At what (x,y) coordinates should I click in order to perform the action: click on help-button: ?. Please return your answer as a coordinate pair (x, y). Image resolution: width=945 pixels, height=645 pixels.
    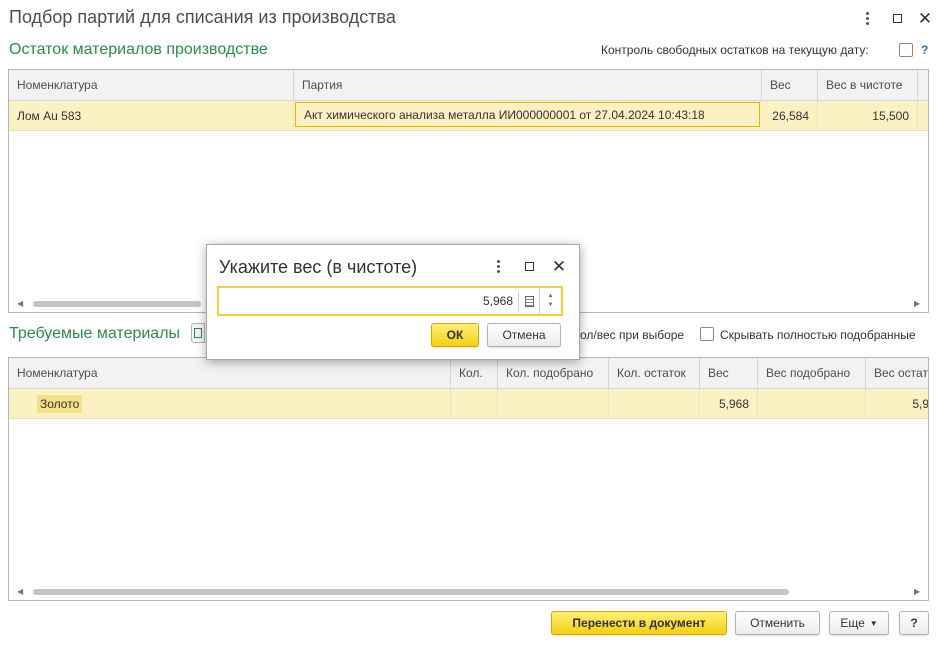
    Looking at the image, I should click on (914, 623).